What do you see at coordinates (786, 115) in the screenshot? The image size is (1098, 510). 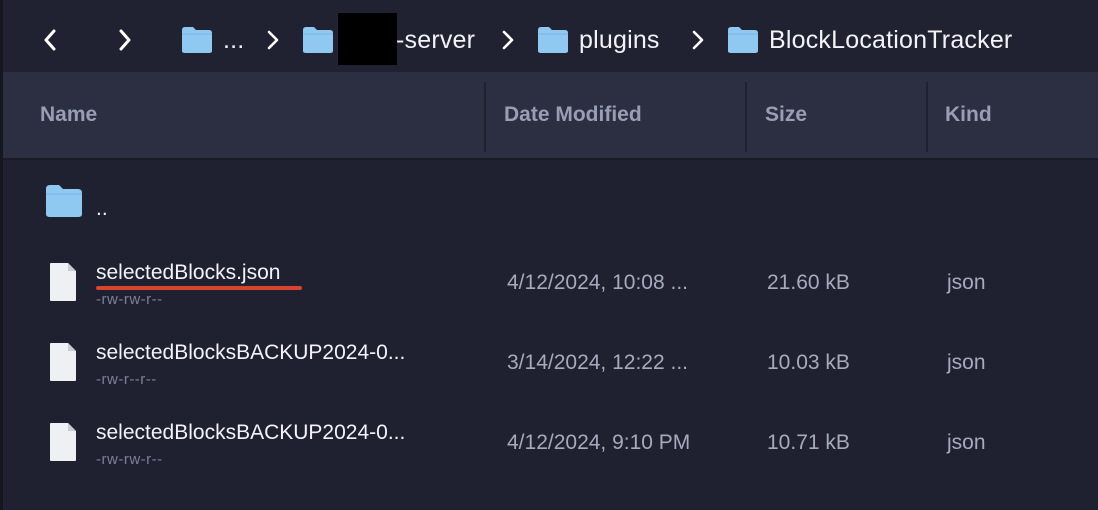 I see `column-header-size: Size` at bounding box center [786, 115].